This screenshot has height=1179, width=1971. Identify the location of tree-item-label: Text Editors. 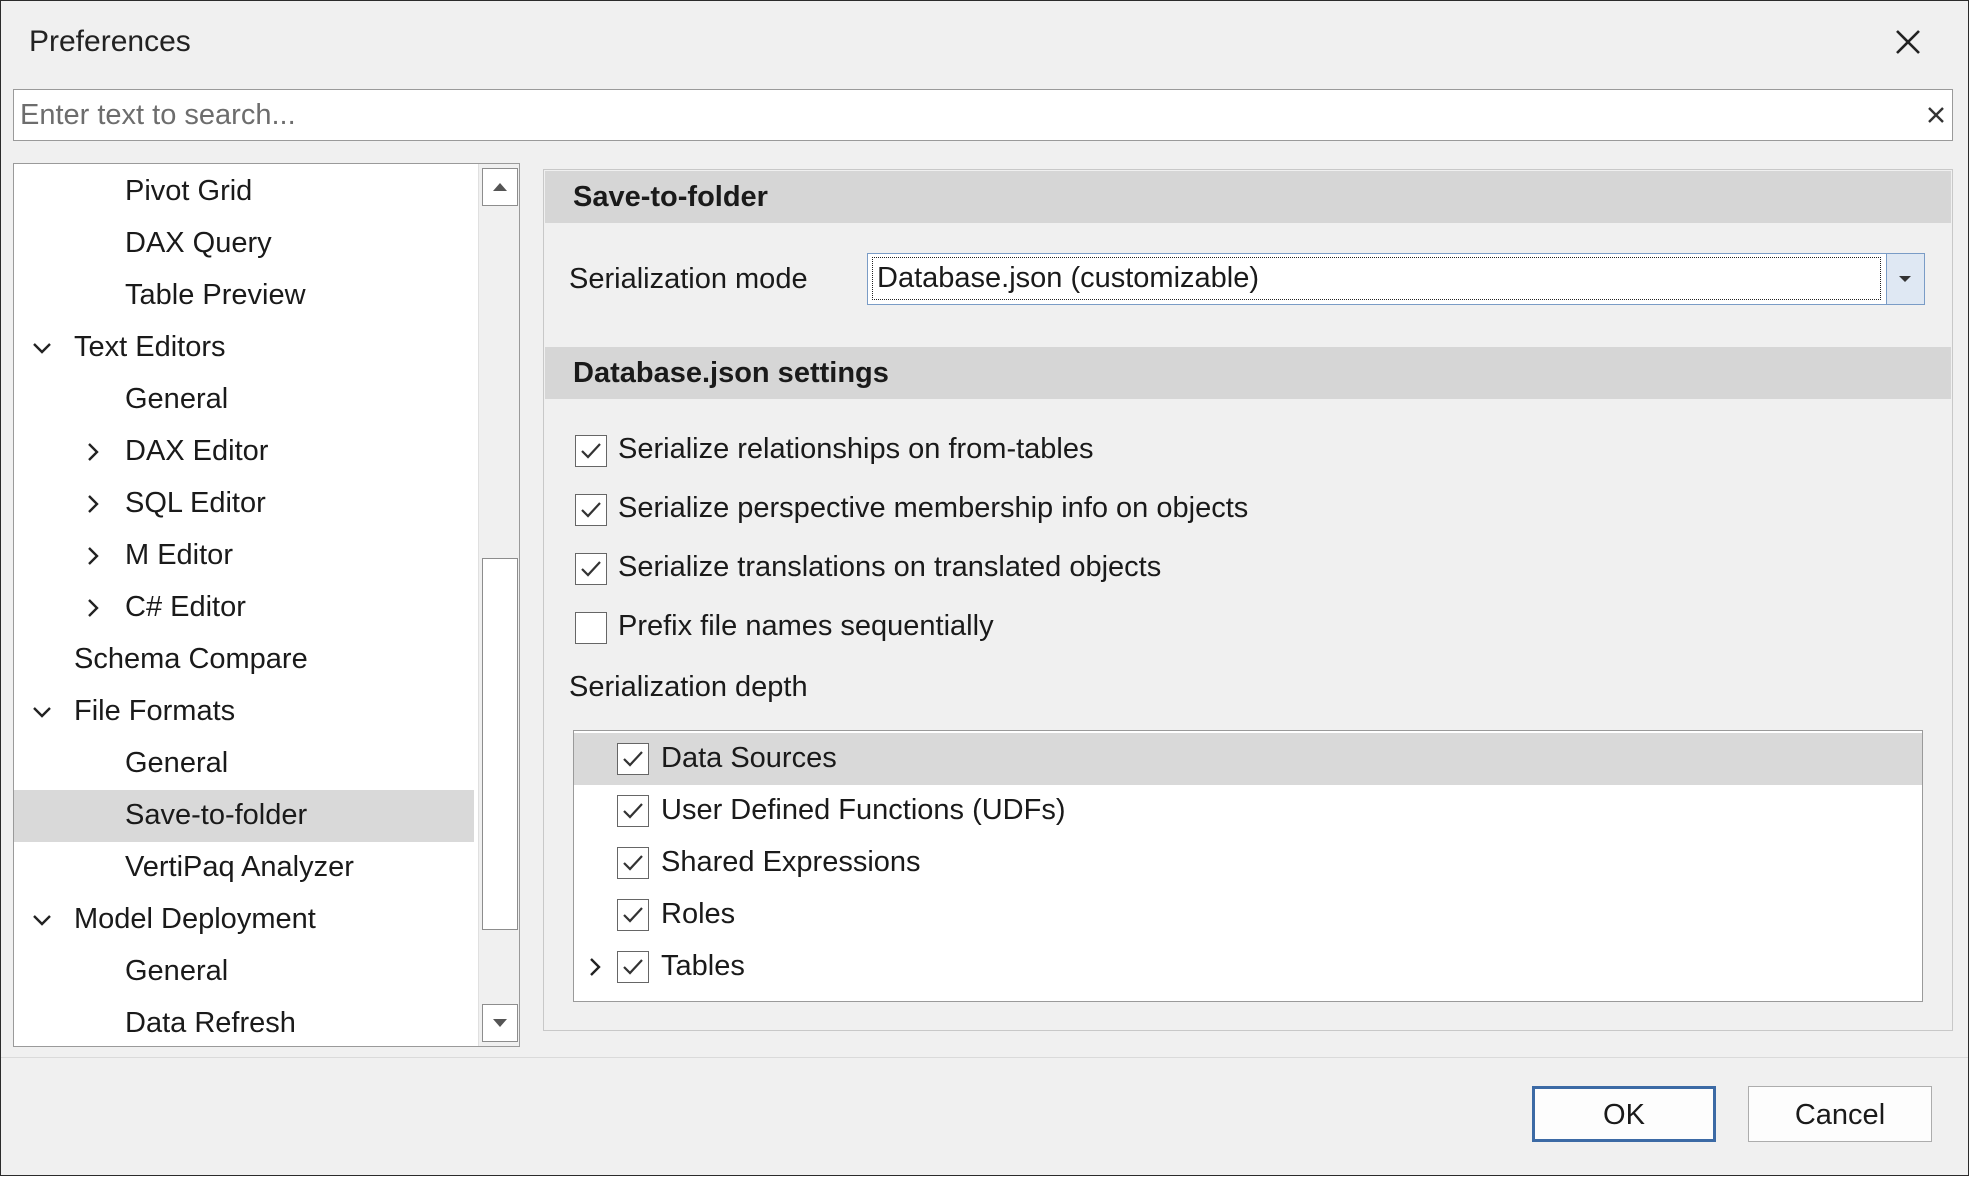
(150, 347).